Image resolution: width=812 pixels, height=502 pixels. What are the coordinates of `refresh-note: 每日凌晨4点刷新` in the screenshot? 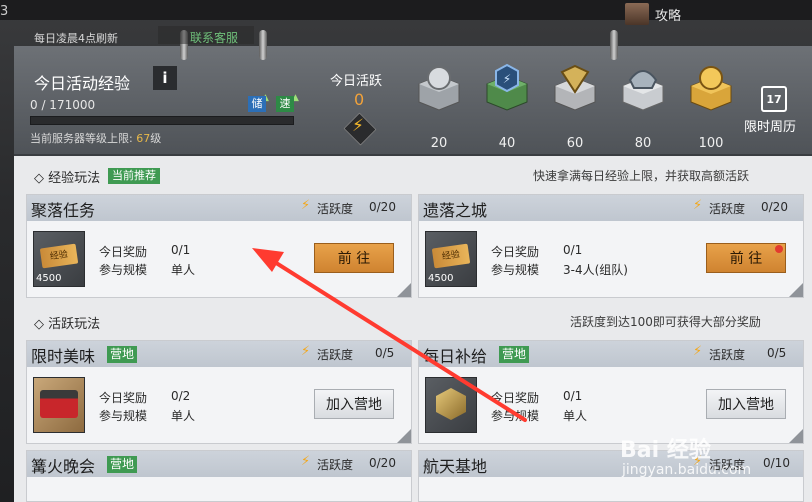 It's located at (76, 38).